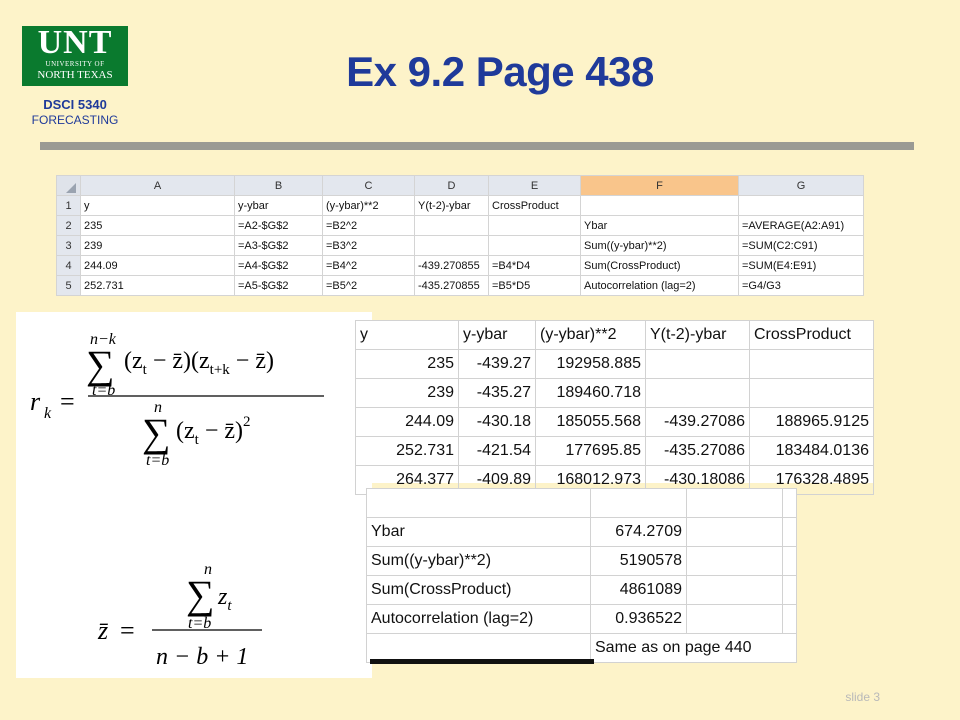  I want to click on values-header-cell: y-ybar, so click(497, 335).